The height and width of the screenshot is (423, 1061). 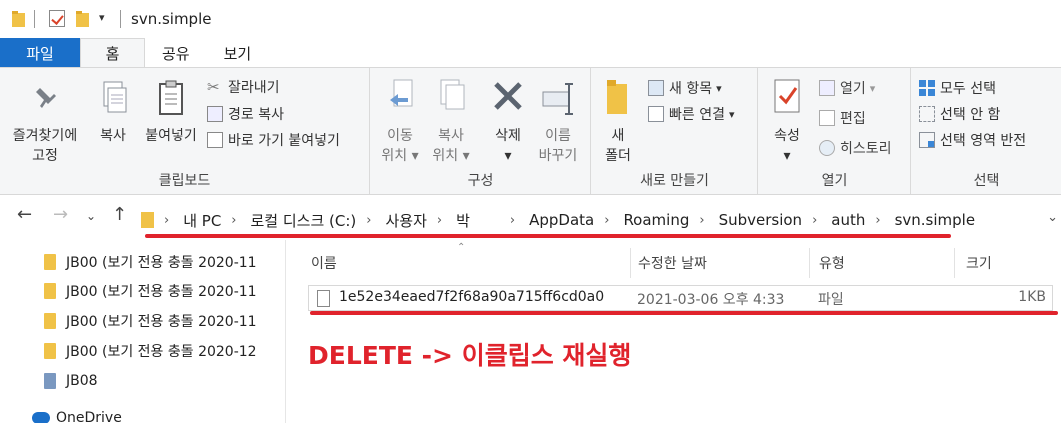 I want to click on open-group: 속성 ▾ 열기 ▾ 편집 히스토리 열기, so click(x=835, y=131).